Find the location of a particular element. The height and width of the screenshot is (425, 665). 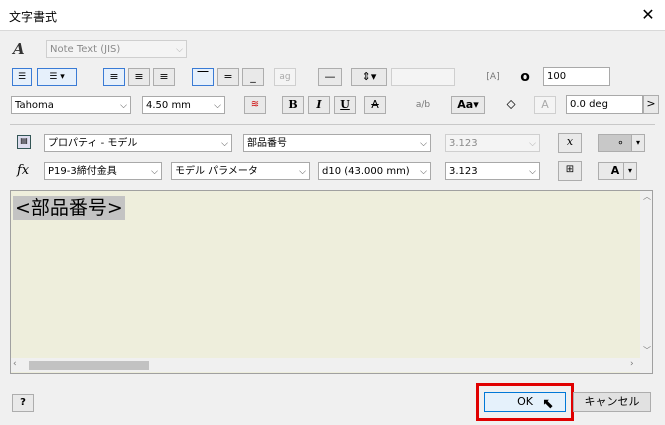

text-style-icon: A is located at coordinates (19, 49).